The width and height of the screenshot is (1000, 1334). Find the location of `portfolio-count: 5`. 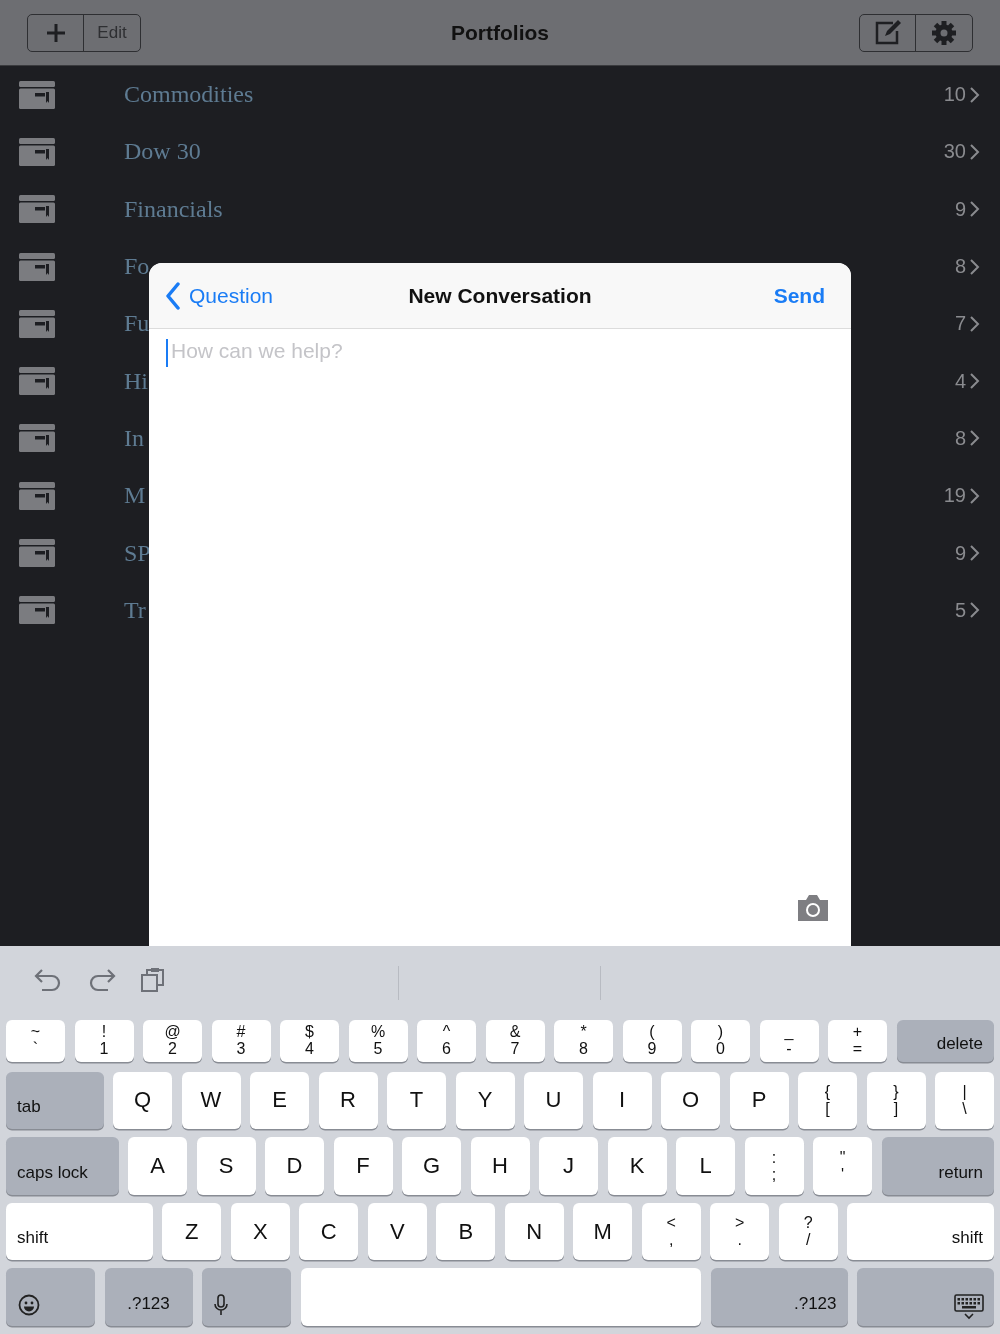

portfolio-count: 5 is located at coordinates (960, 610).